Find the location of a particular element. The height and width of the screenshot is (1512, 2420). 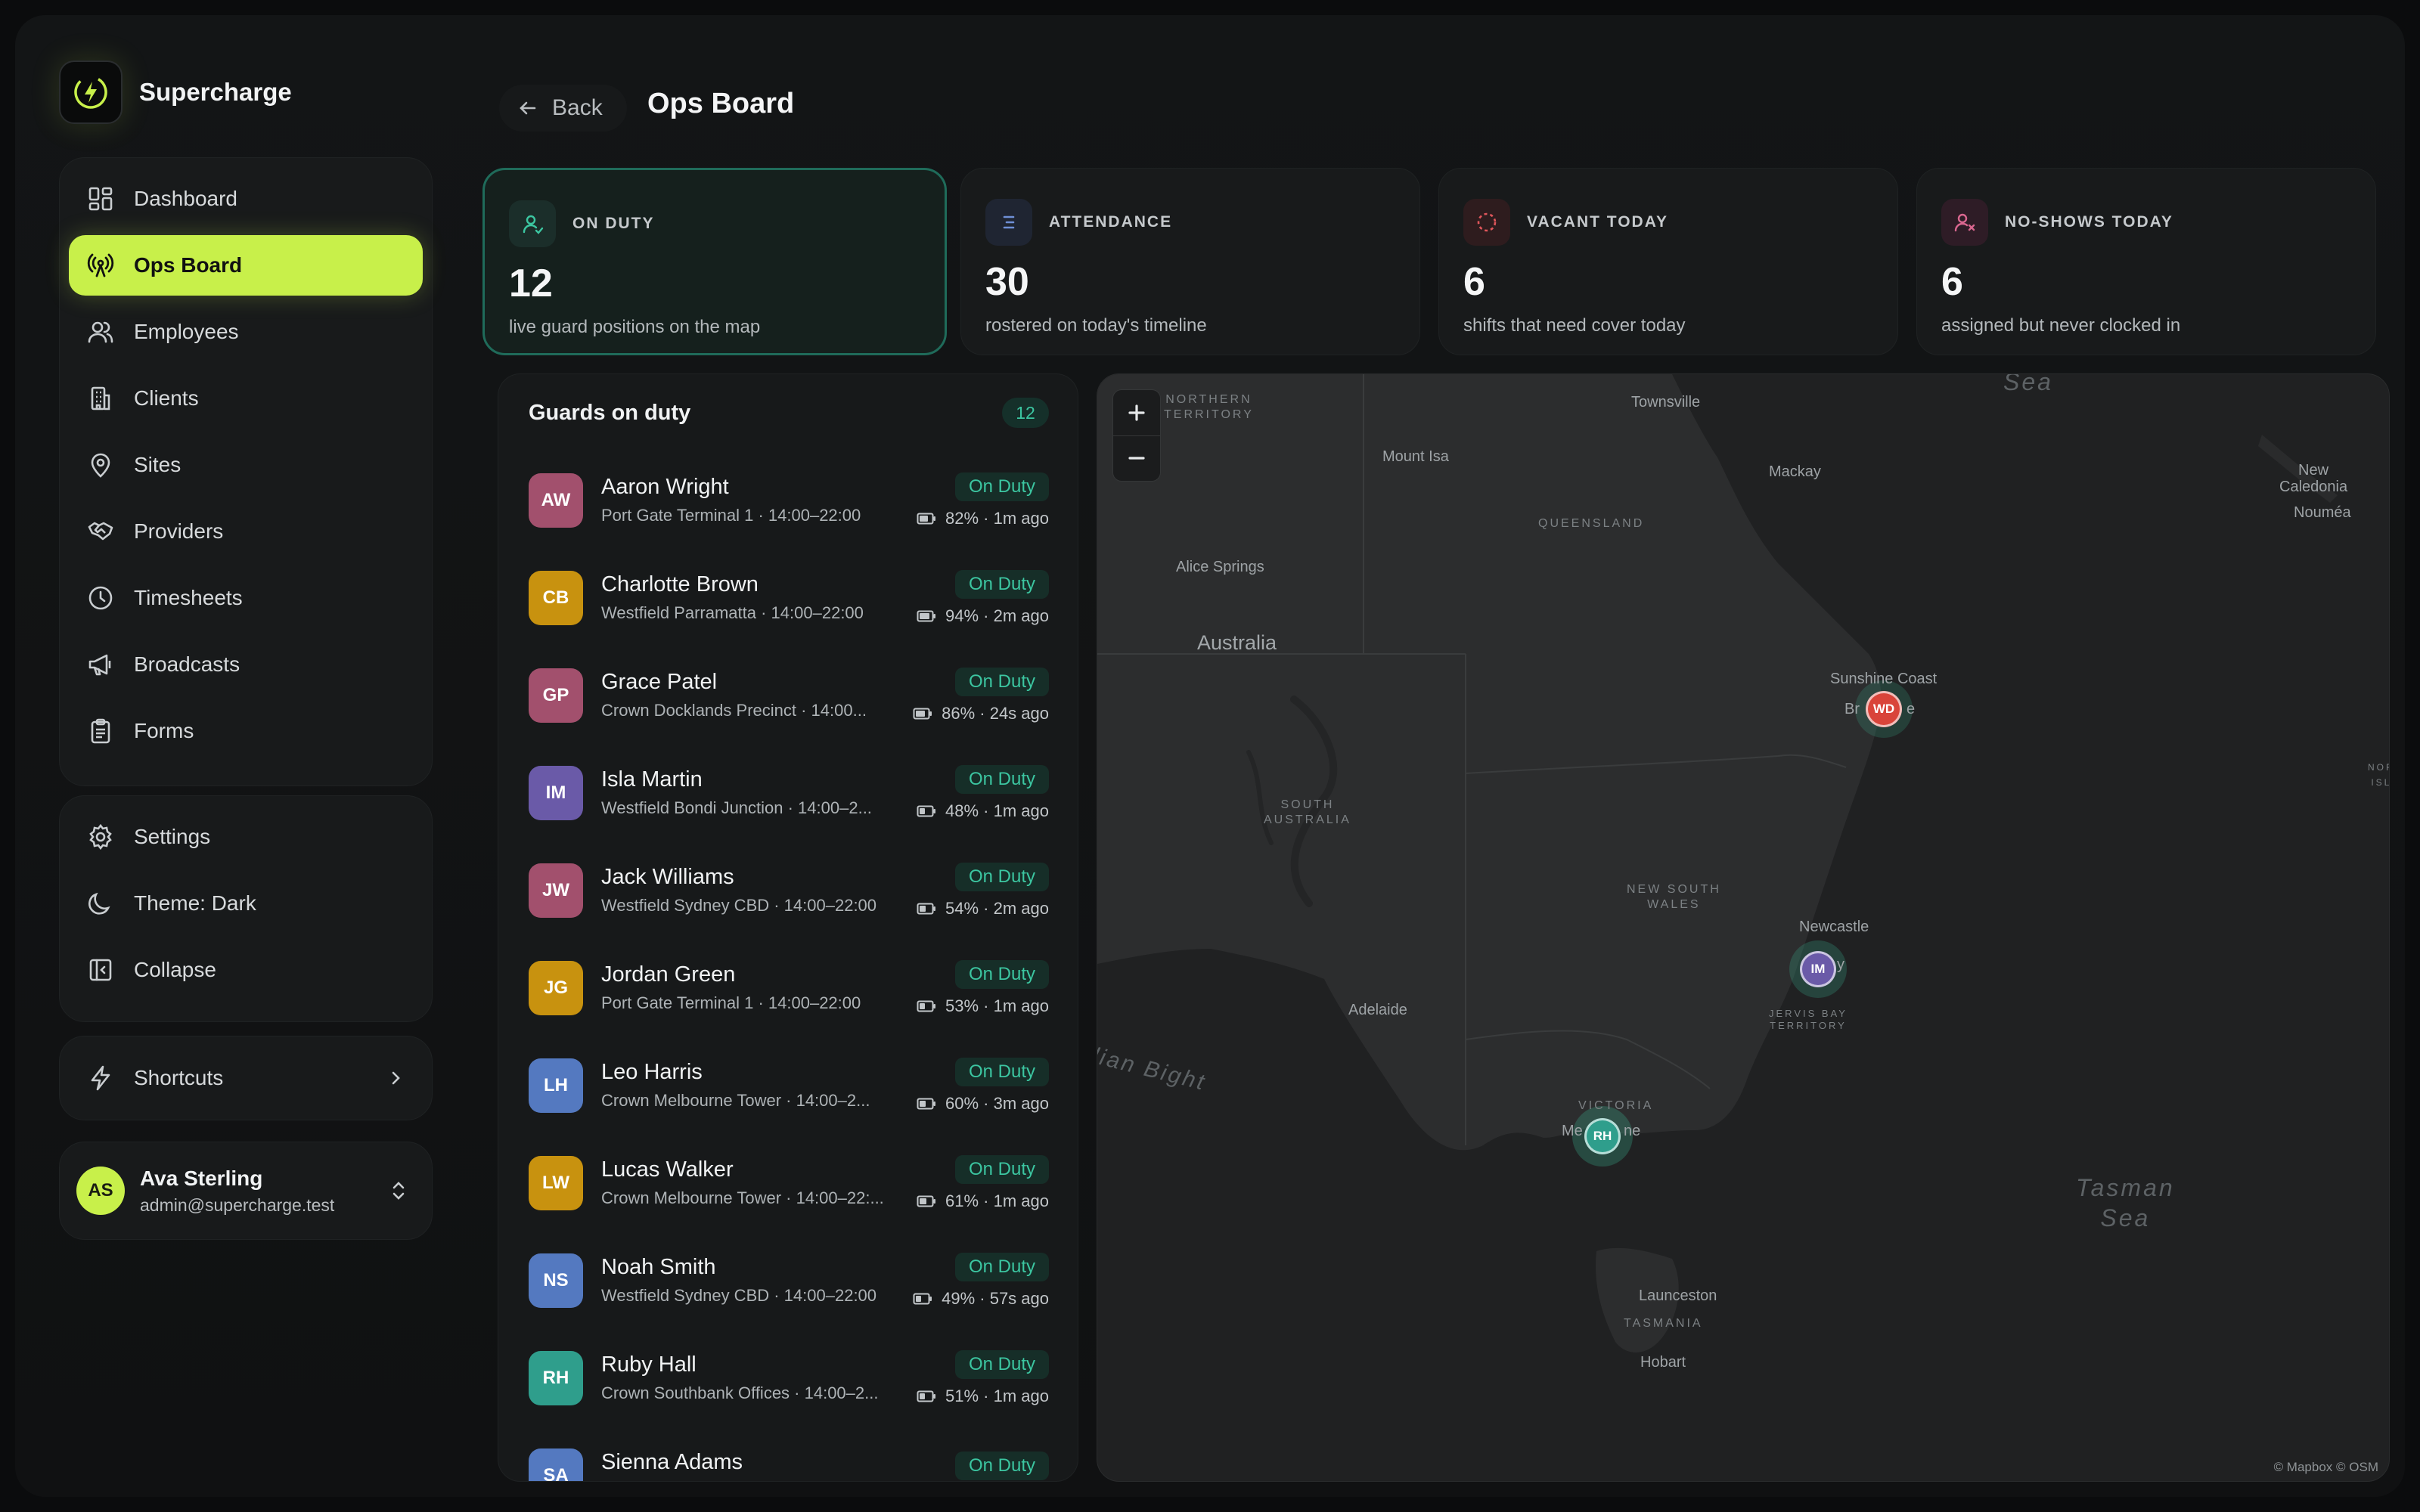

sidebar-item-sites: Sites is located at coordinates (246, 465).